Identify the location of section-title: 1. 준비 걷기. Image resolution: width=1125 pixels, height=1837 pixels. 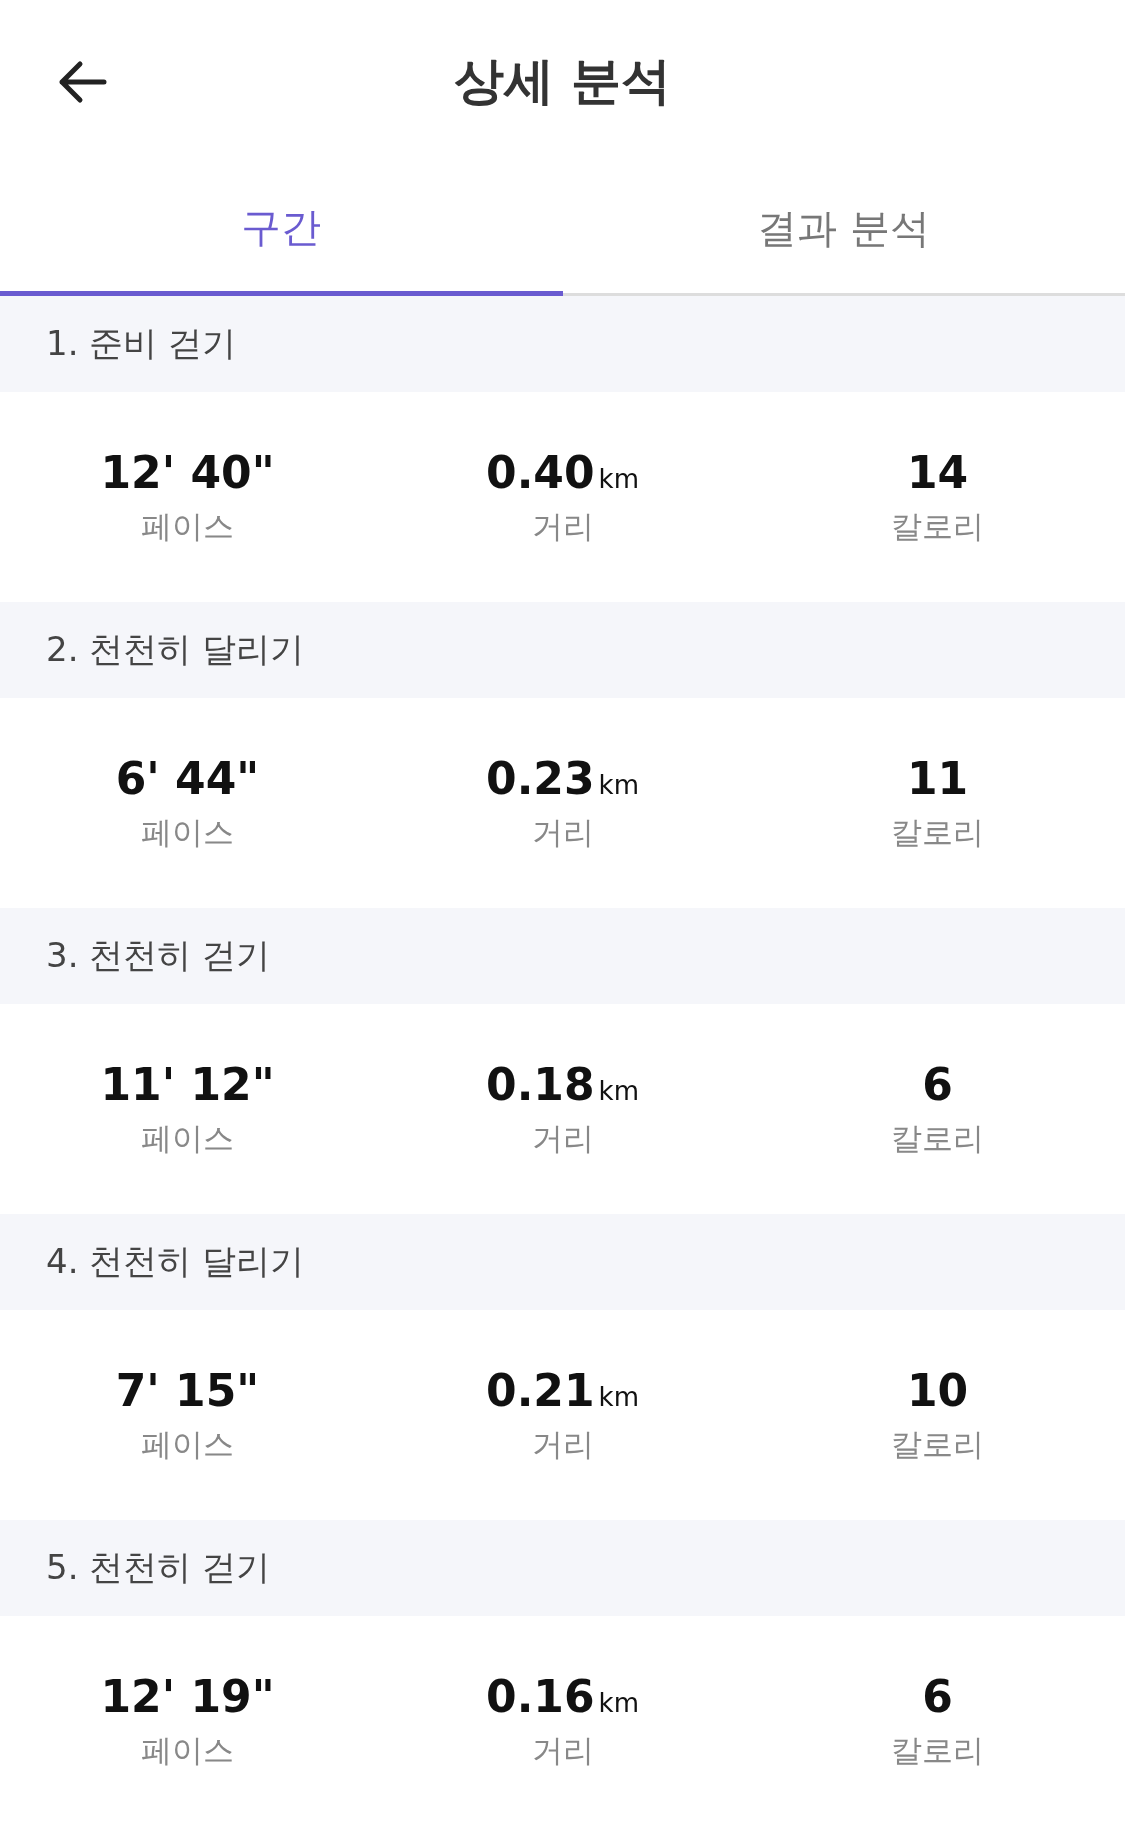
(141, 343).